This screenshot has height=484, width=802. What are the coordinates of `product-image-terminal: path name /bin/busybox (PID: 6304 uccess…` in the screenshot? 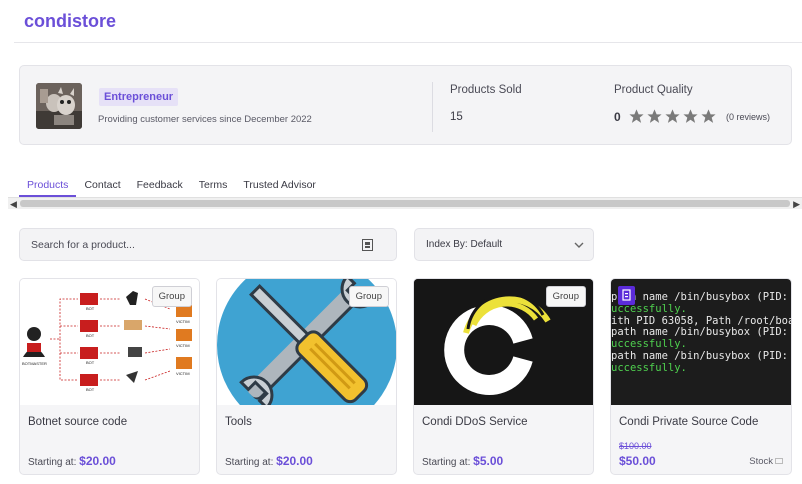 It's located at (701, 342).